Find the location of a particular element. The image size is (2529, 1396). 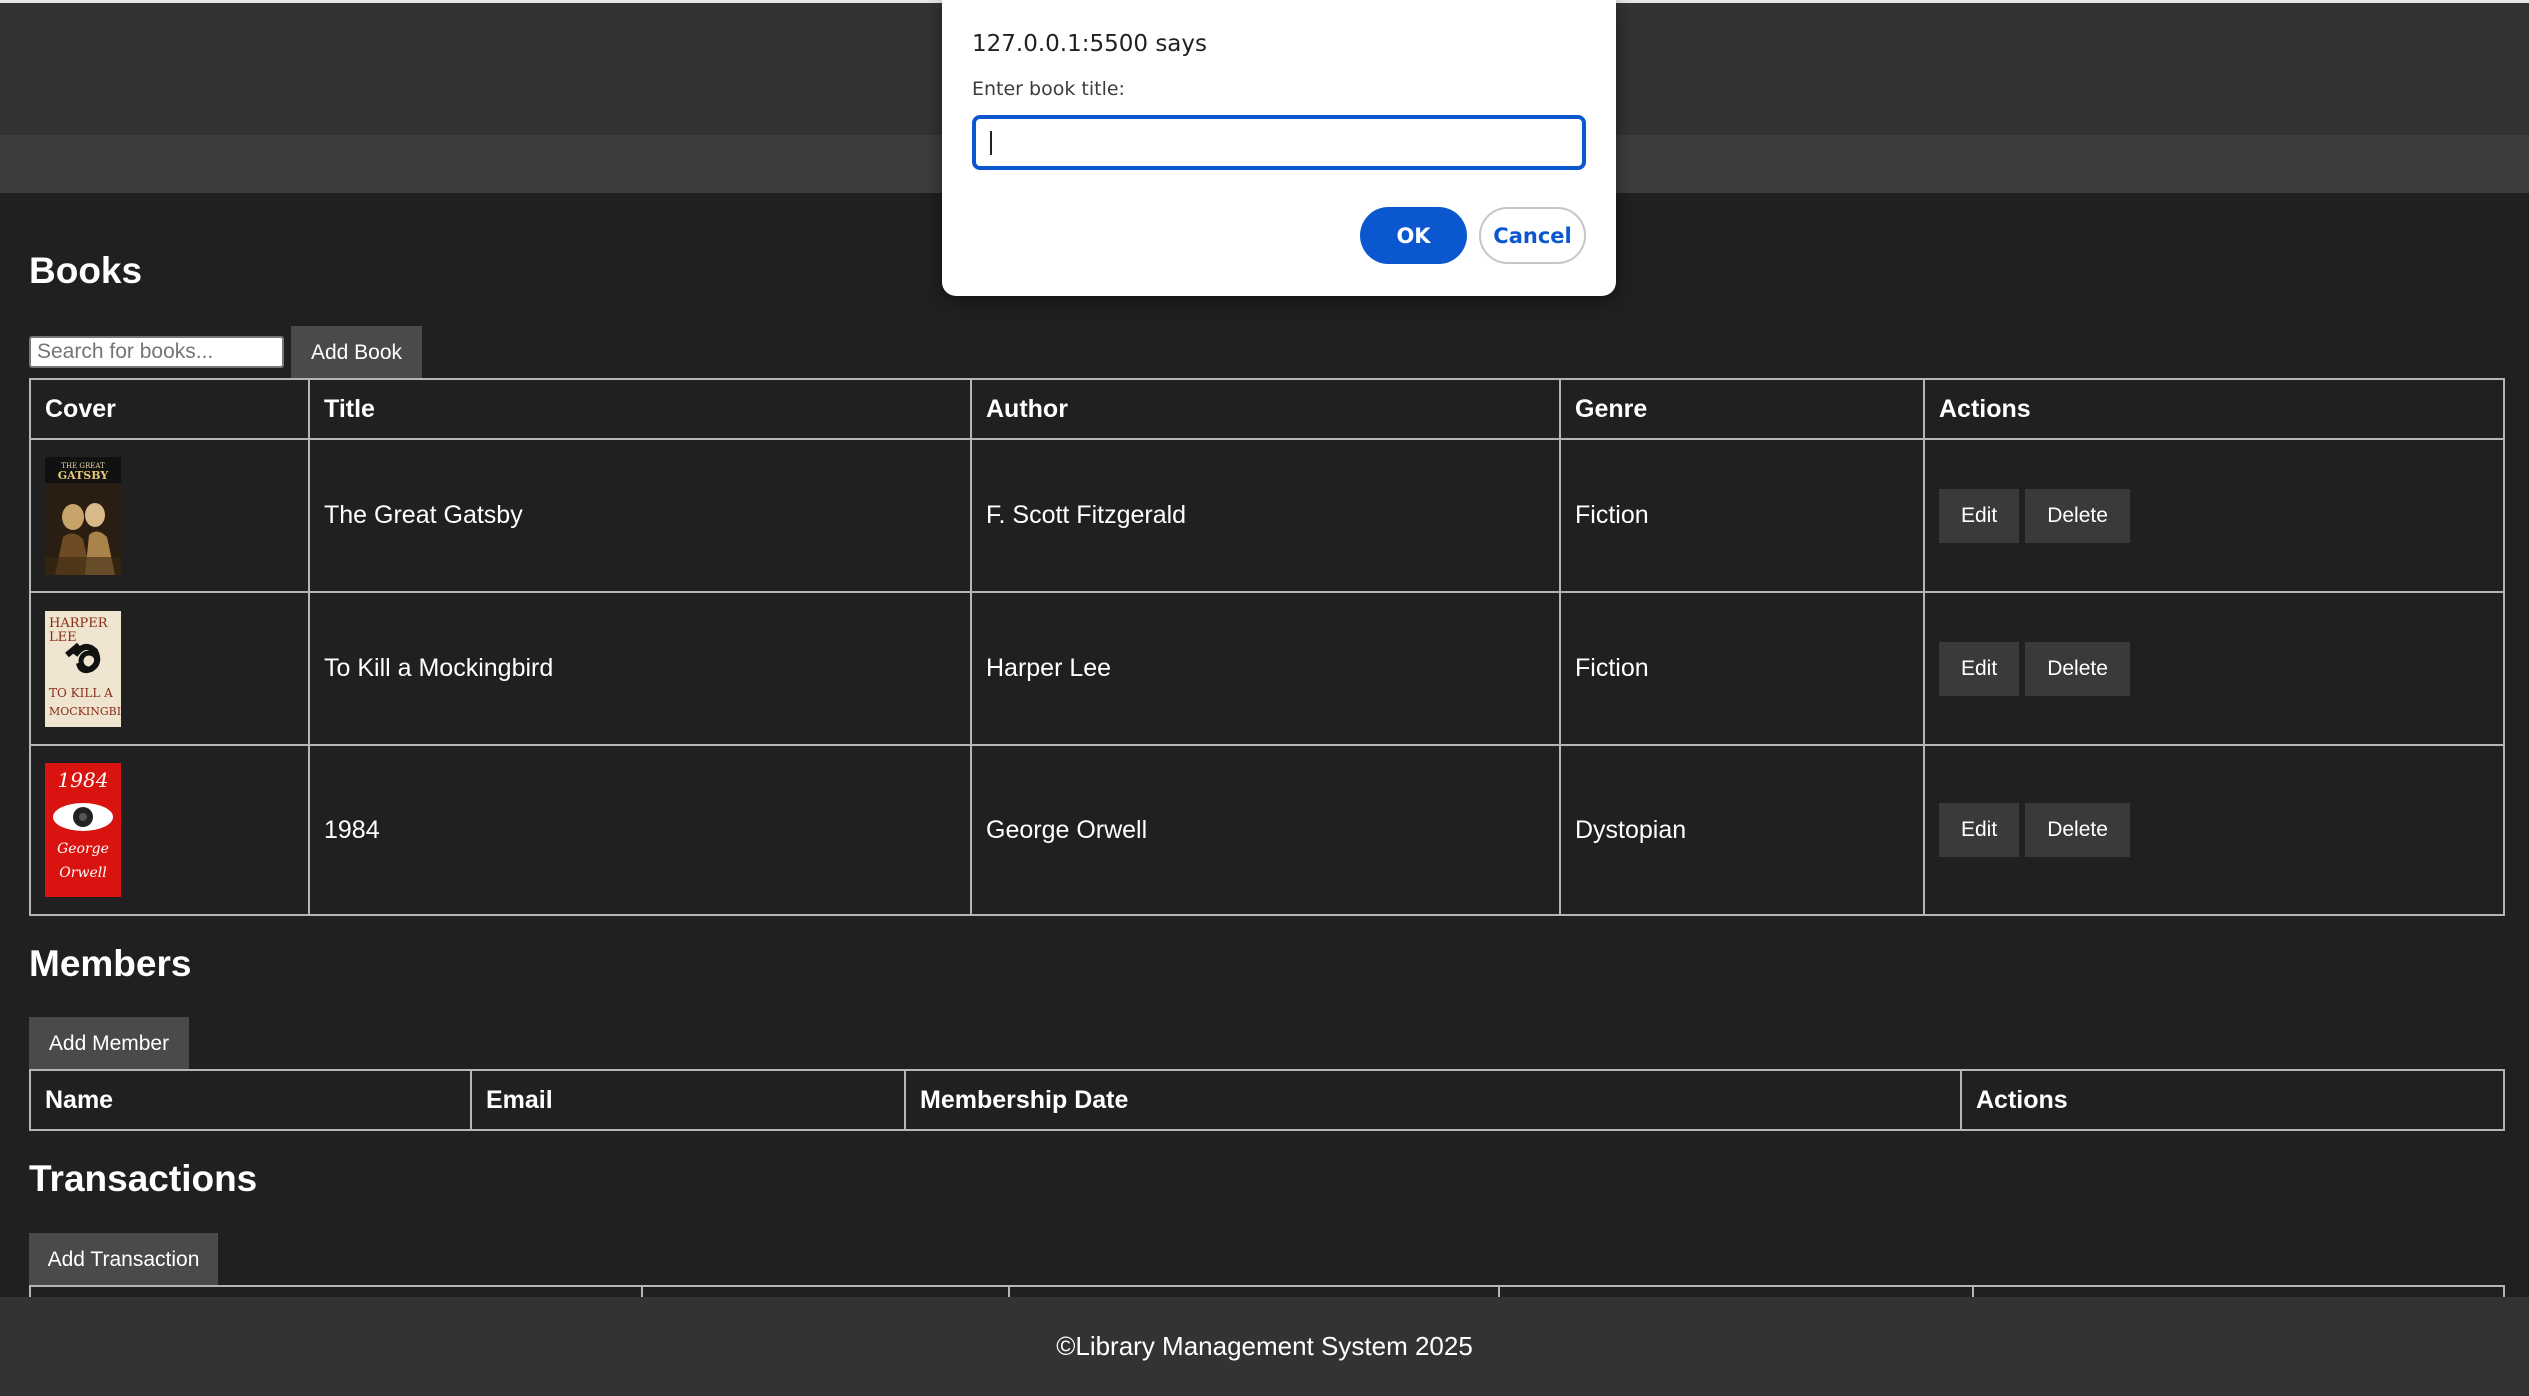

svg-text: TO KILL A is located at coordinates (81, 693).